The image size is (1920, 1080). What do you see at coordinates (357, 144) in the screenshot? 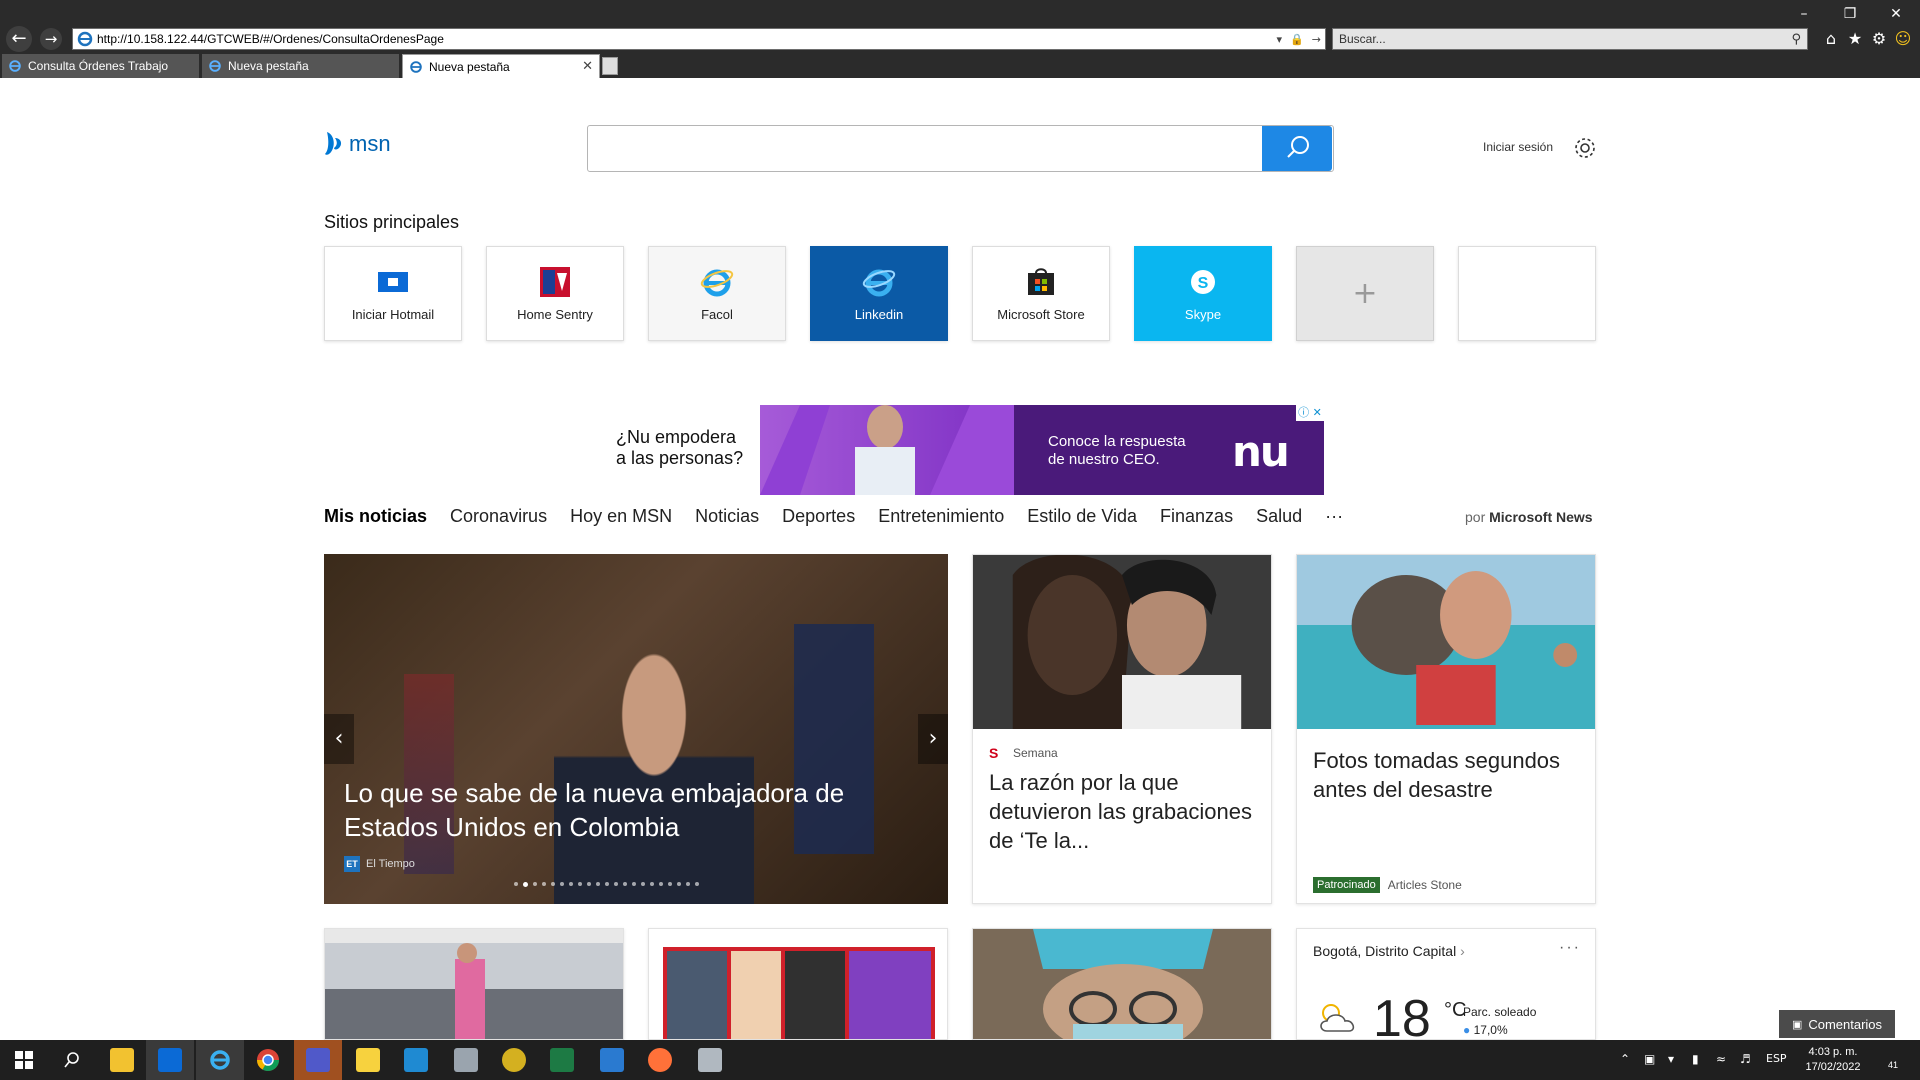
I see `msn-logo: msn` at bounding box center [357, 144].